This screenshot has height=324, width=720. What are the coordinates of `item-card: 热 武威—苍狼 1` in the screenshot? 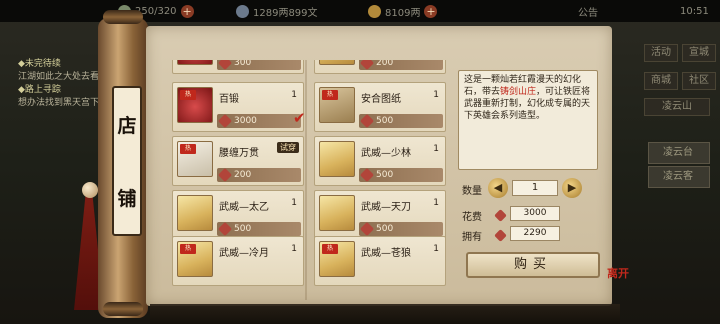 It's located at (380, 261).